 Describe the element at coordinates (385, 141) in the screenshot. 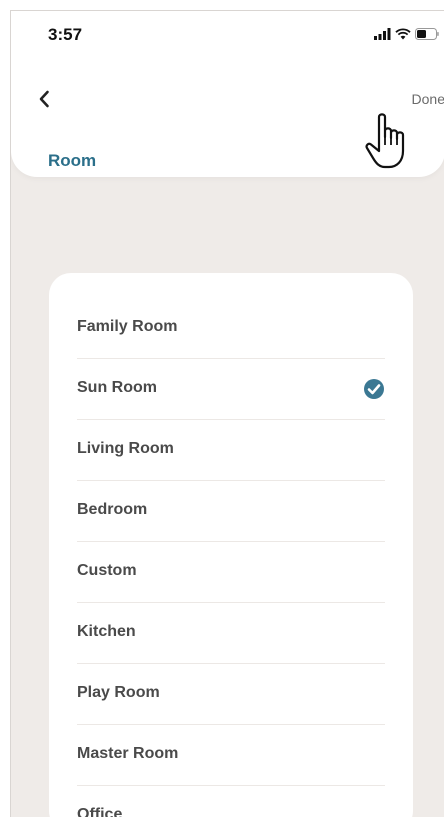

I see `hand-pointer-icon` at that location.